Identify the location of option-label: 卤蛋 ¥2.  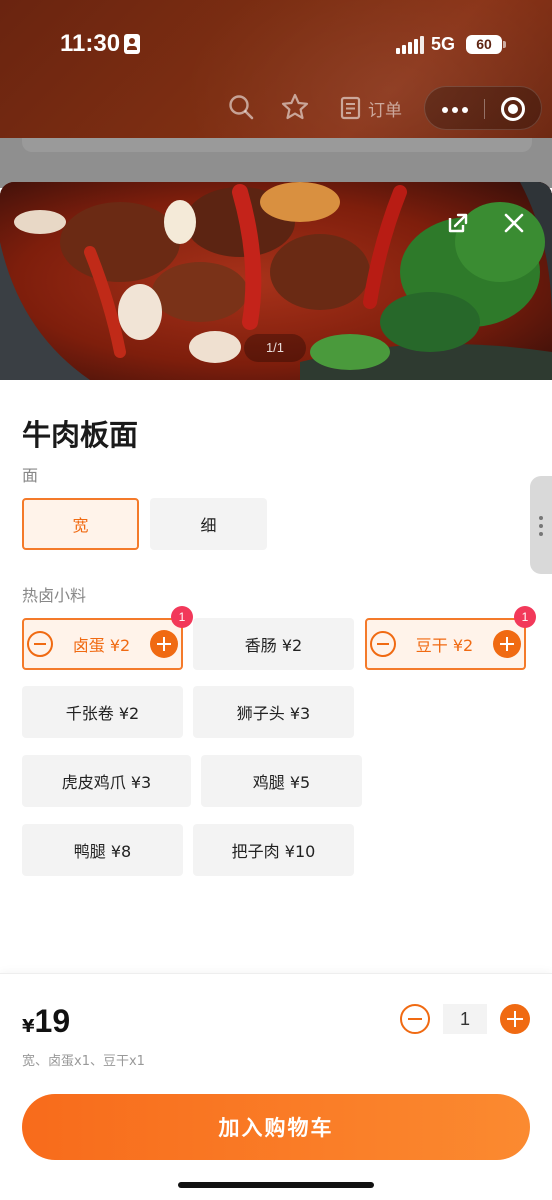
(101, 645).